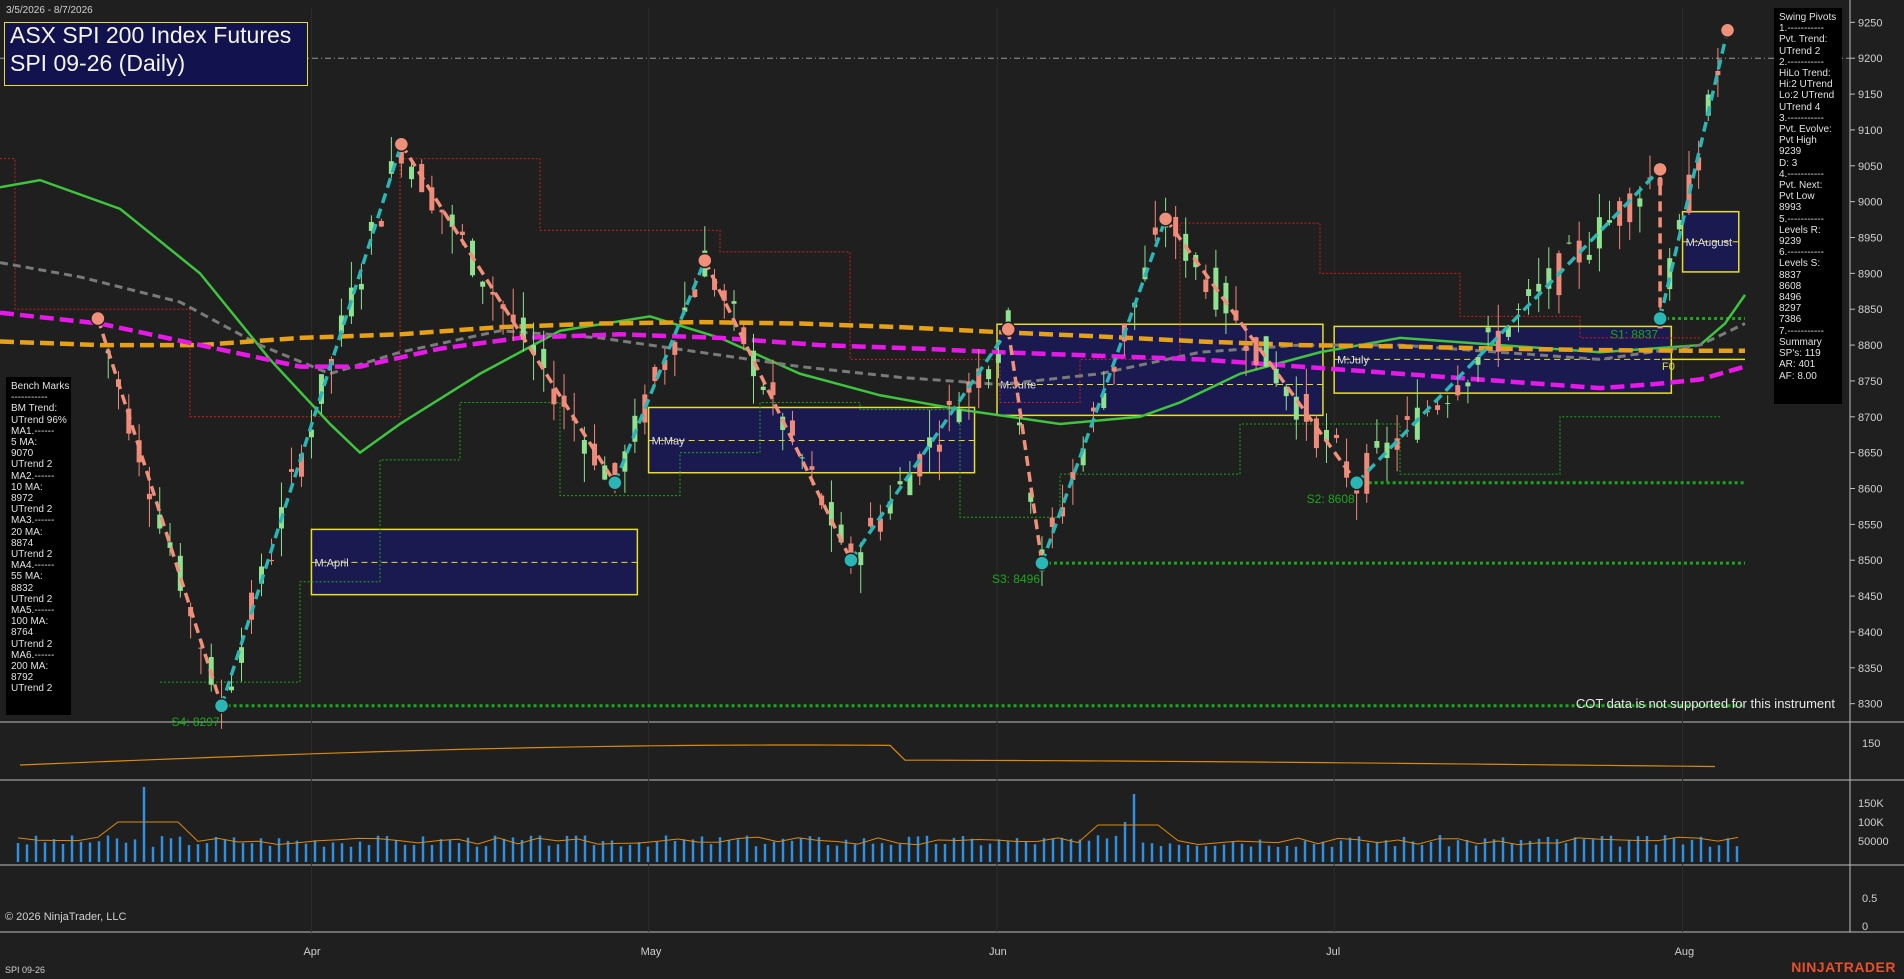  Describe the element at coordinates (38, 520) in the screenshot. I see `bench-mark-line: MA3.------` at that location.